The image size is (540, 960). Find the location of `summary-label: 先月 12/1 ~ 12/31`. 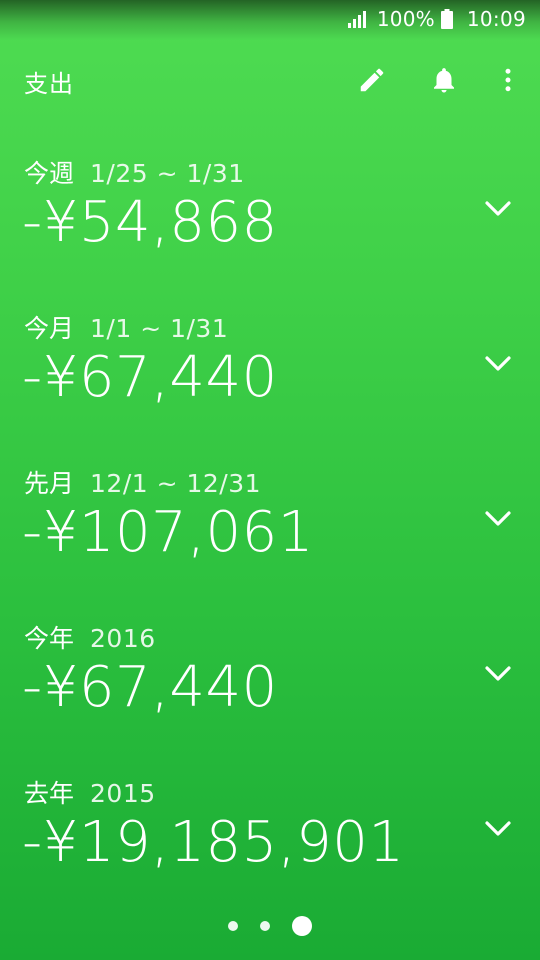

summary-label: 先月 12/1 ~ 12/31 is located at coordinates (142, 482).